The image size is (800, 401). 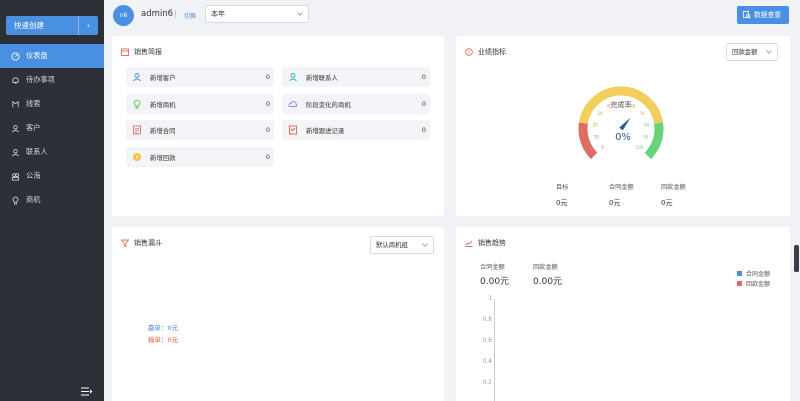 I want to click on page-scrollbar-thumb, so click(x=796, y=258).